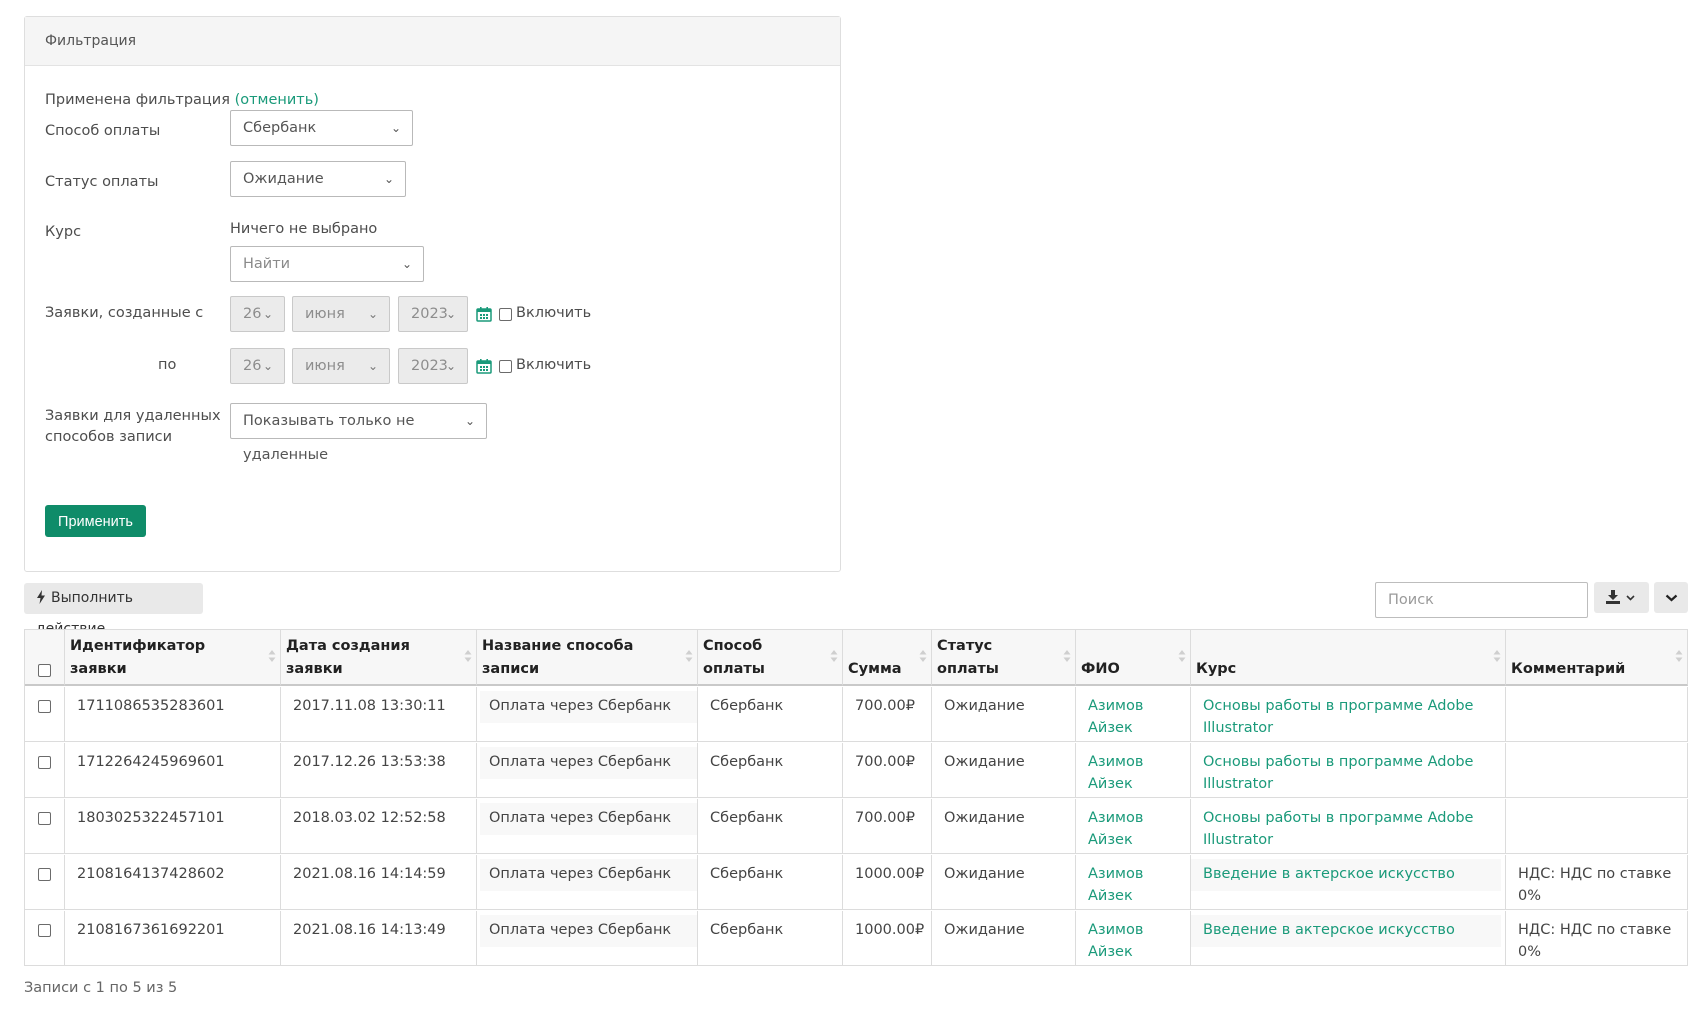 The height and width of the screenshot is (1022, 1704). What do you see at coordinates (44, 670) in the screenshot?
I see `select-all-checkbox` at bounding box center [44, 670].